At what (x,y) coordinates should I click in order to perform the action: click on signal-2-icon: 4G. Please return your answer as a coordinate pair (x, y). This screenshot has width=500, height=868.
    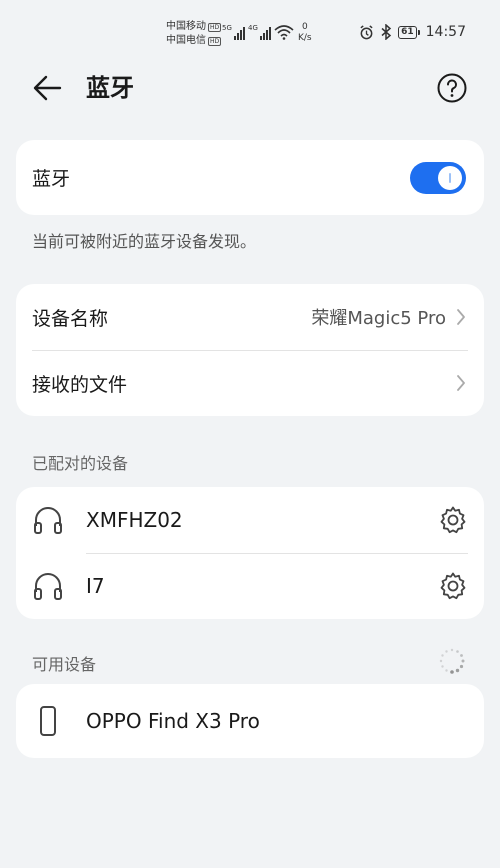
    Looking at the image, I should click on (259, 32).